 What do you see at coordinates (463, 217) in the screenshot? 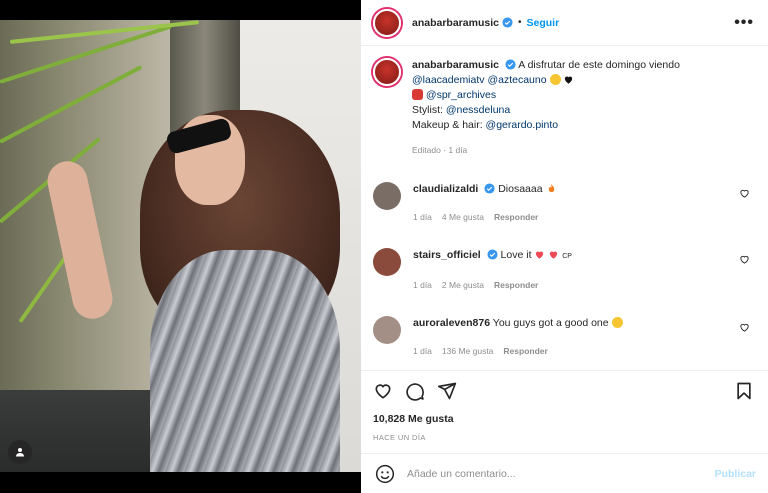
I see `comment-likes: 4 Me gusta` at bounding box center [463, 217].